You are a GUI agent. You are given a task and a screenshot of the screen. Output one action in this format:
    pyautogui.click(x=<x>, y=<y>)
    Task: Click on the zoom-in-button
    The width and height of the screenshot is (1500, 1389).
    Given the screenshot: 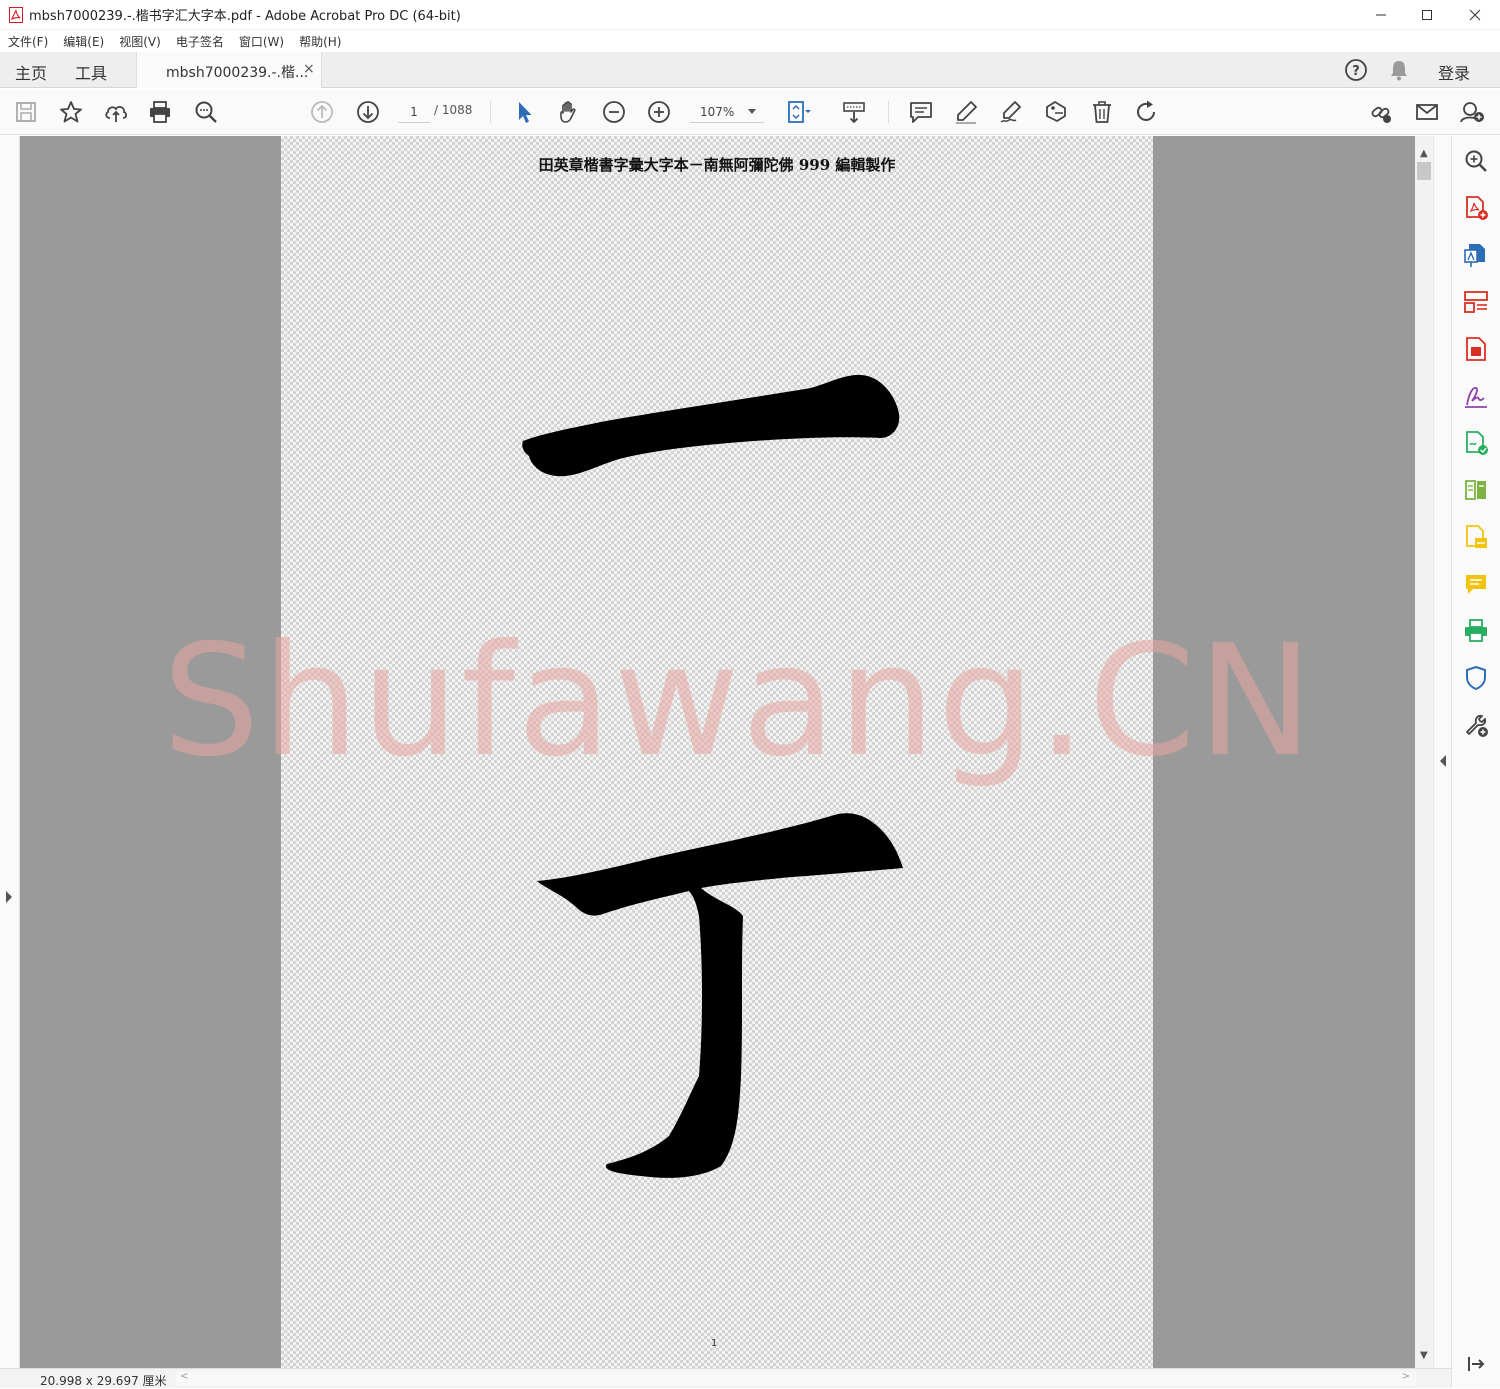 What is the action you would take?
    pyautogui.click(x=659, y=112)
    